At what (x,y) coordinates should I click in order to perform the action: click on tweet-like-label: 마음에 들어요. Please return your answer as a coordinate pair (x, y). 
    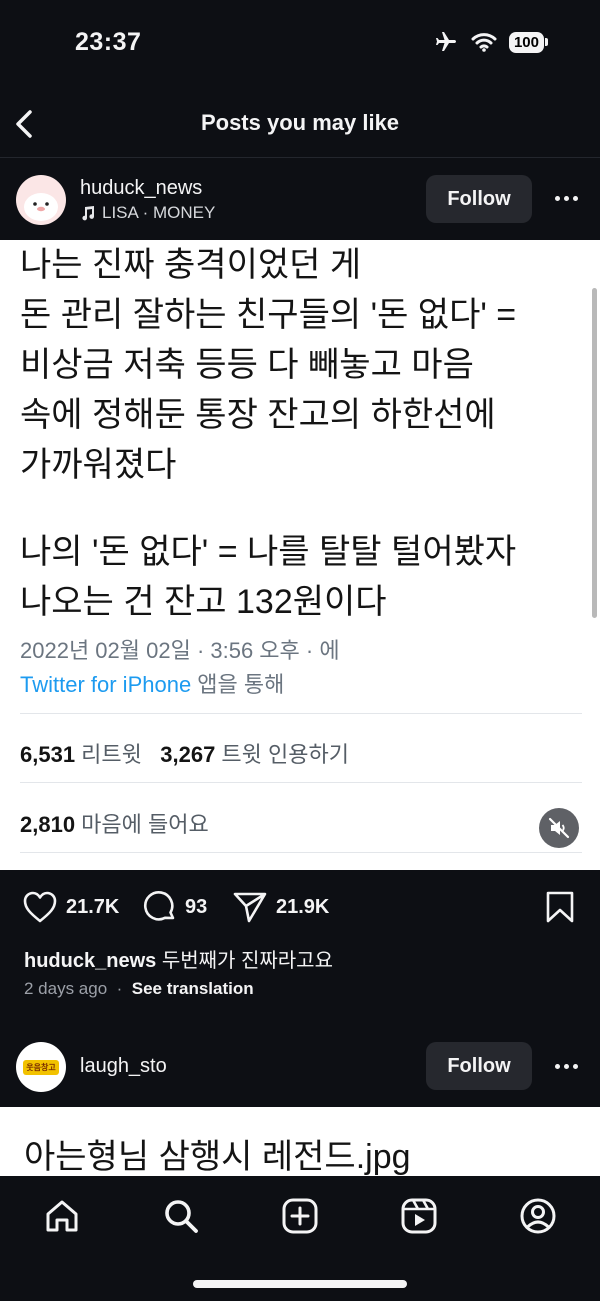
    Looking at the image, I should click on (142, 824).